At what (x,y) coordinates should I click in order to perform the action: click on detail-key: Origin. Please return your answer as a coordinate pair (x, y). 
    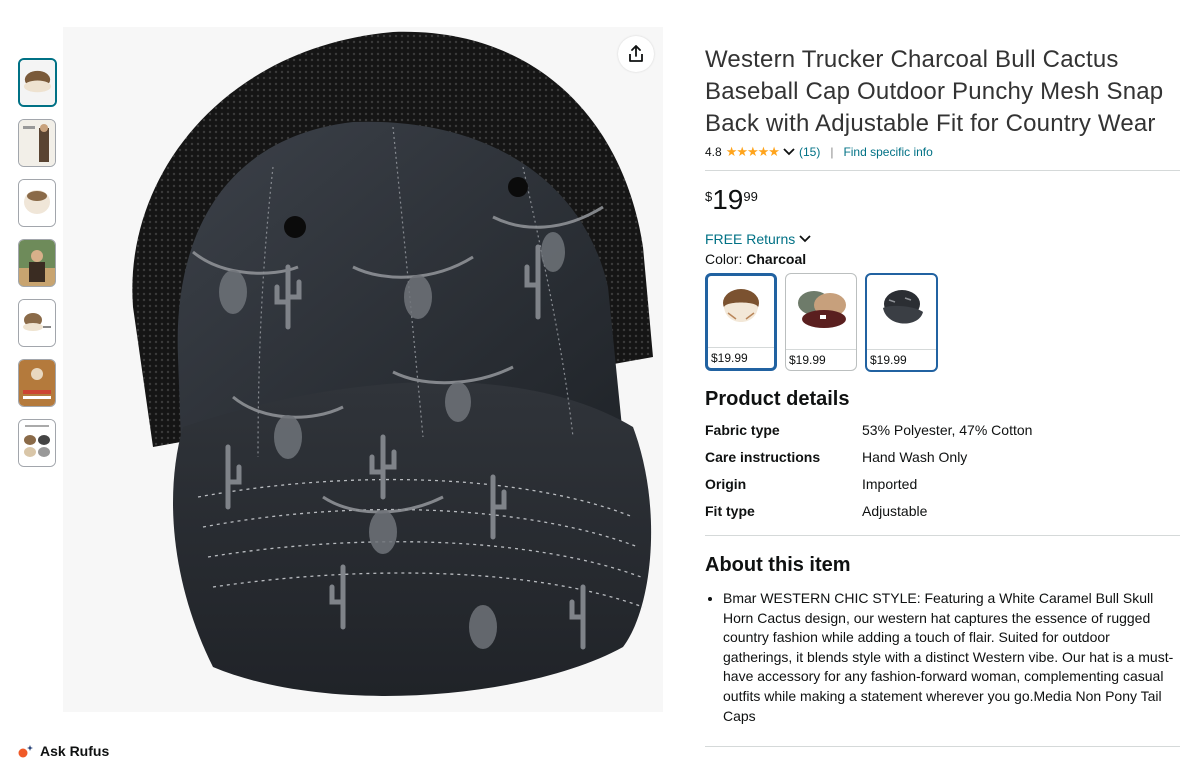
    Looking at the image, I should click on (726, 483).